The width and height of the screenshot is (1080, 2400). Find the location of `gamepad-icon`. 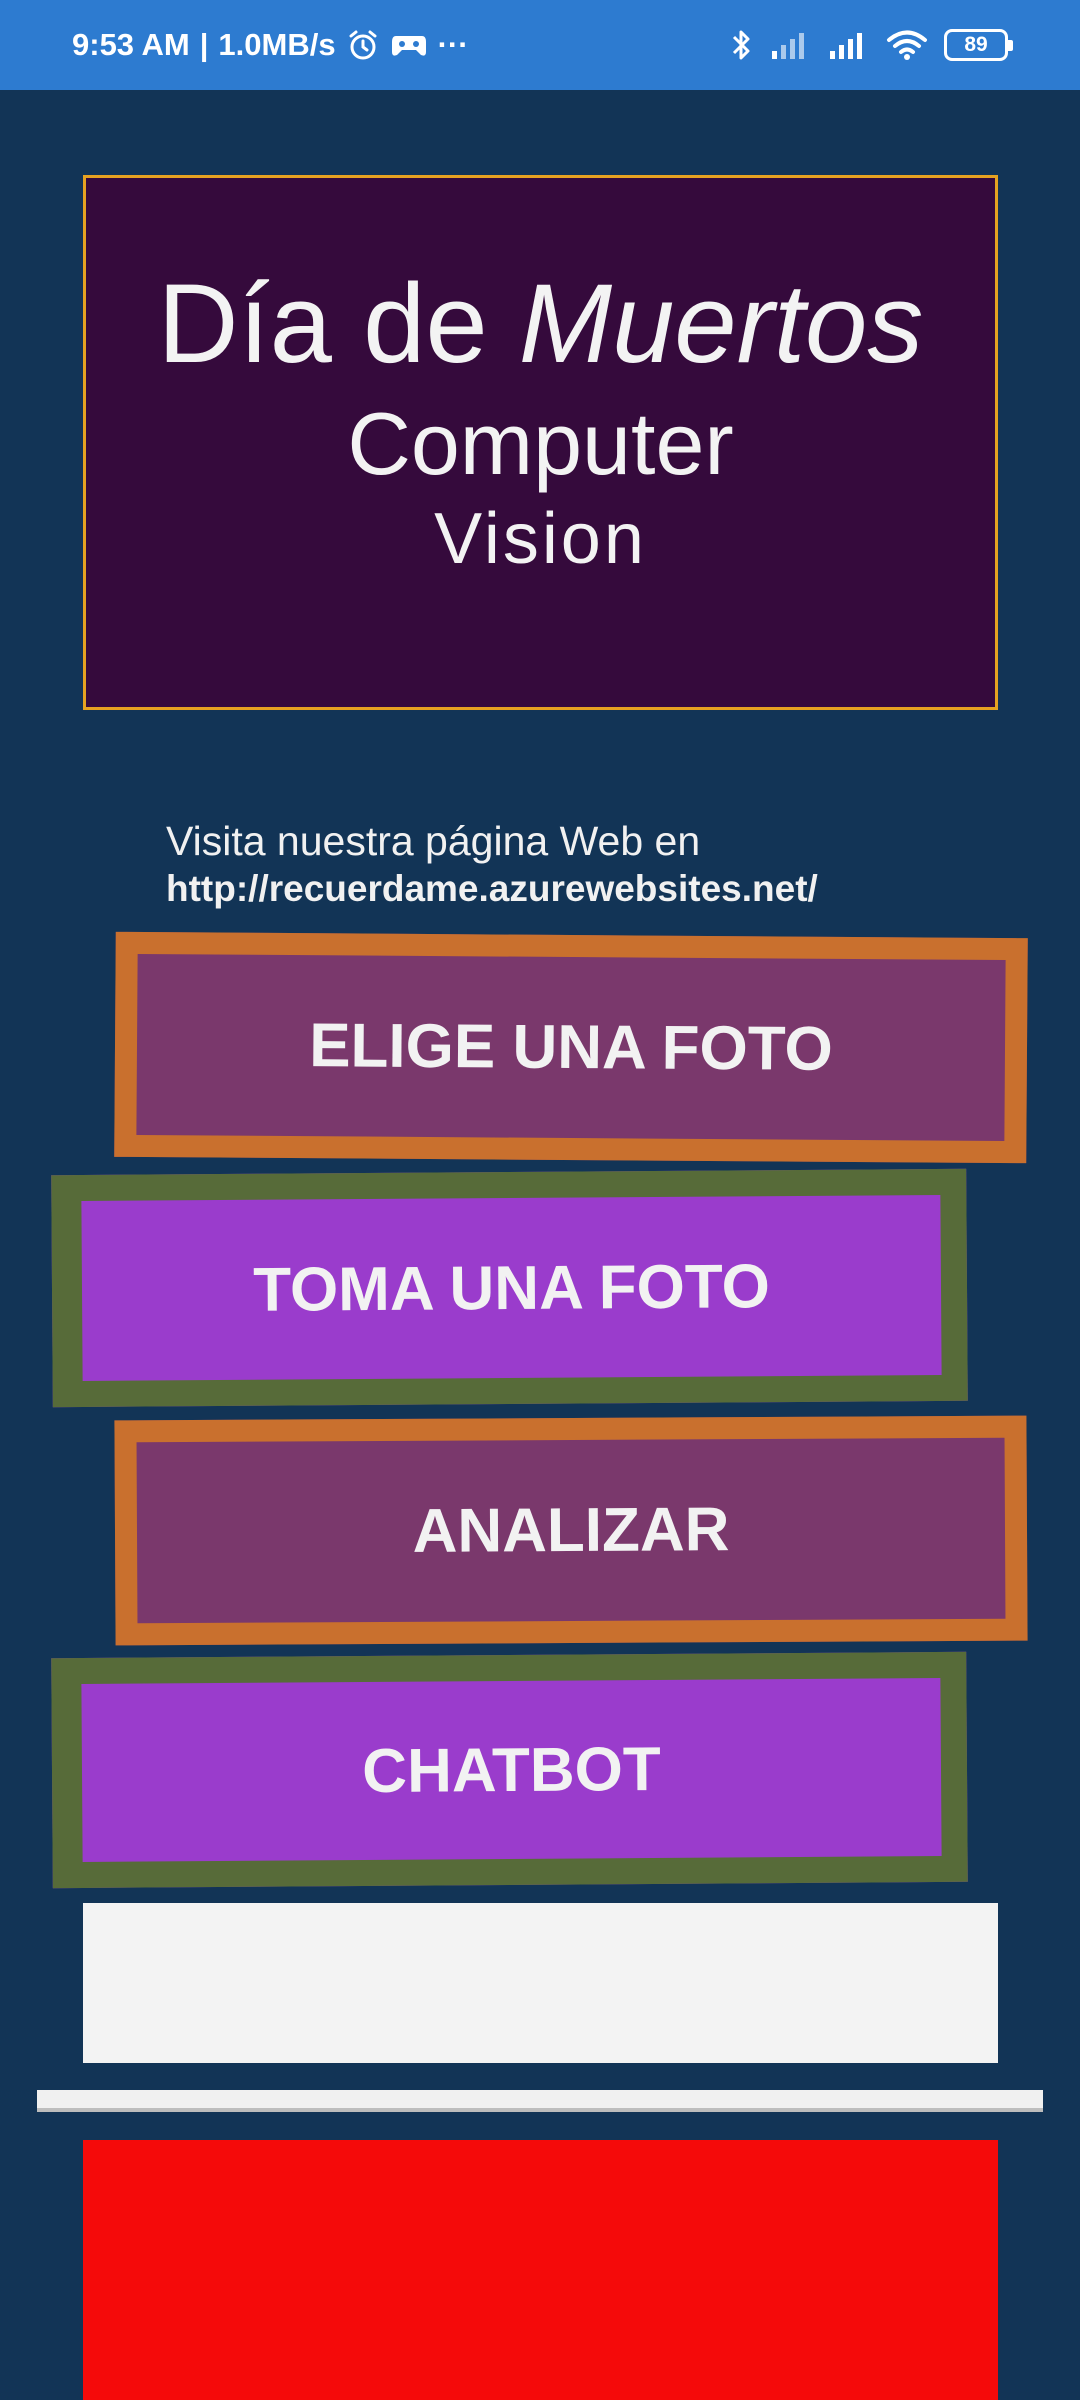

gamepad-icon is located at coordinates (409, 45).